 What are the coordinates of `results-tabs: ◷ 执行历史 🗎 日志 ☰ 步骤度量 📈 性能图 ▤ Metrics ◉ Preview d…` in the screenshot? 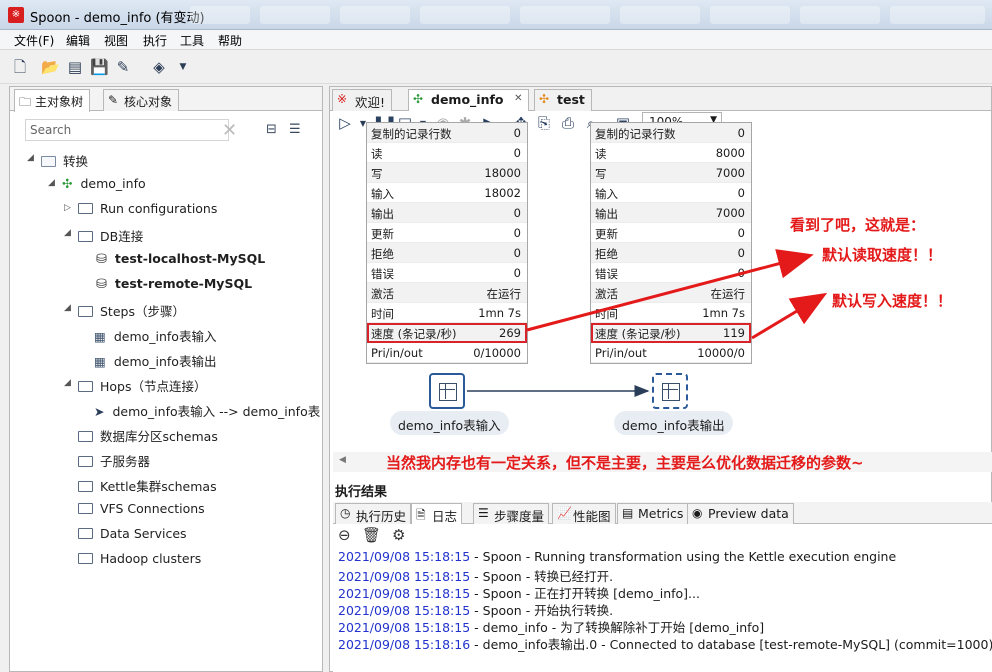 It's located at (662, 513).